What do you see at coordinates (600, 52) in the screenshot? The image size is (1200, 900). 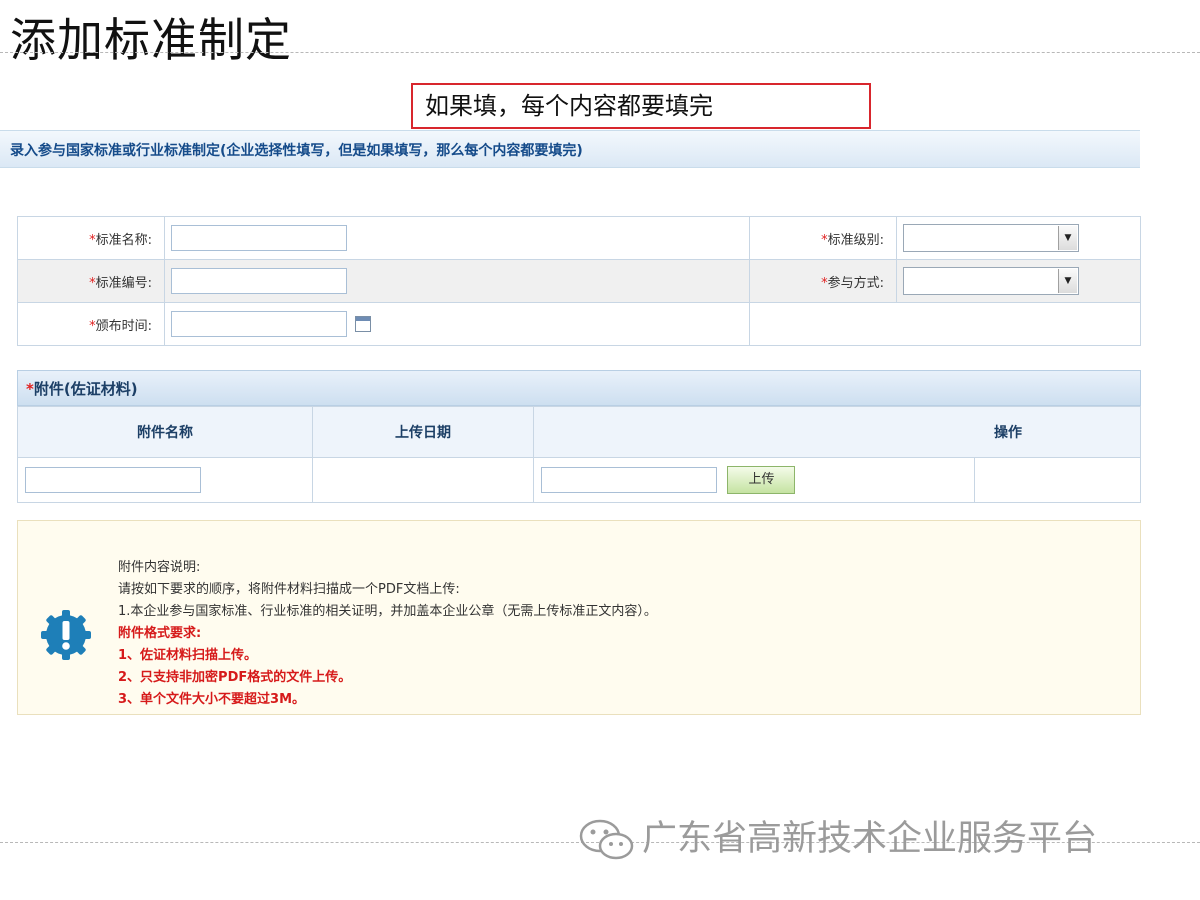 I see `top-divider` at bounding box center [600, 52].